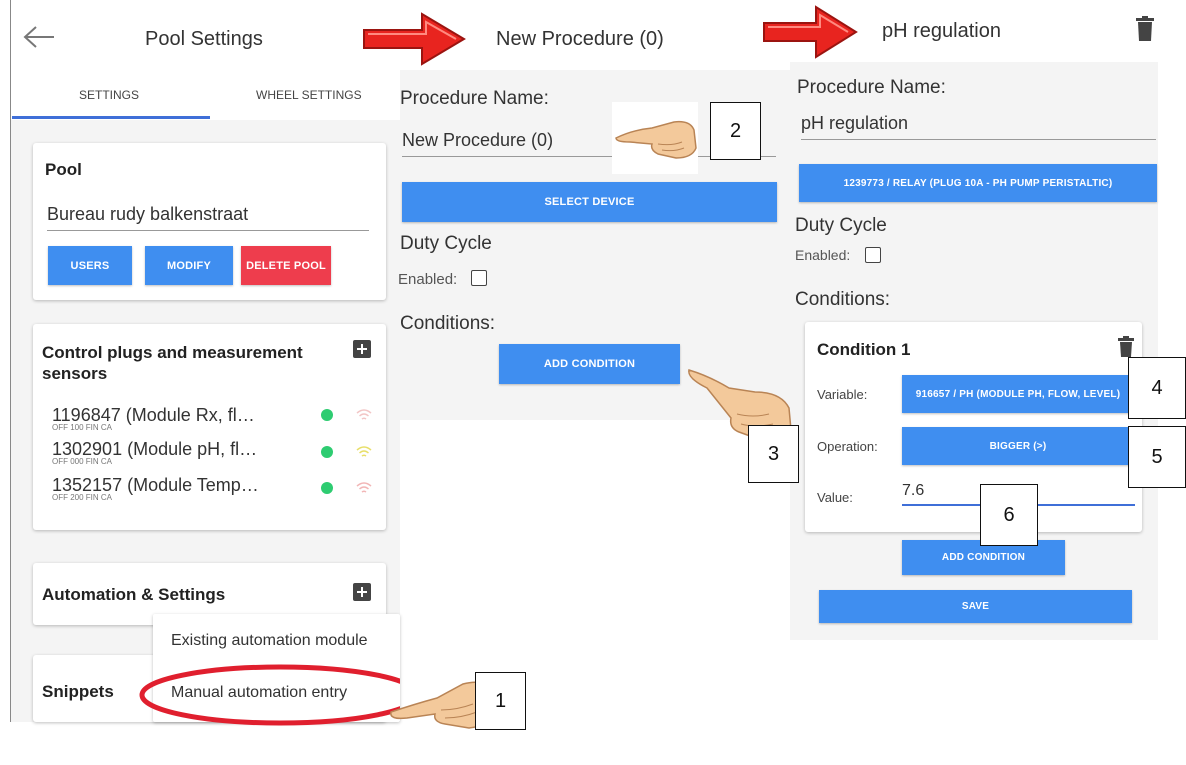 The height and width of the screenshot is (765, 1186). I want to click on callout-2: 2, so click(735, 131).